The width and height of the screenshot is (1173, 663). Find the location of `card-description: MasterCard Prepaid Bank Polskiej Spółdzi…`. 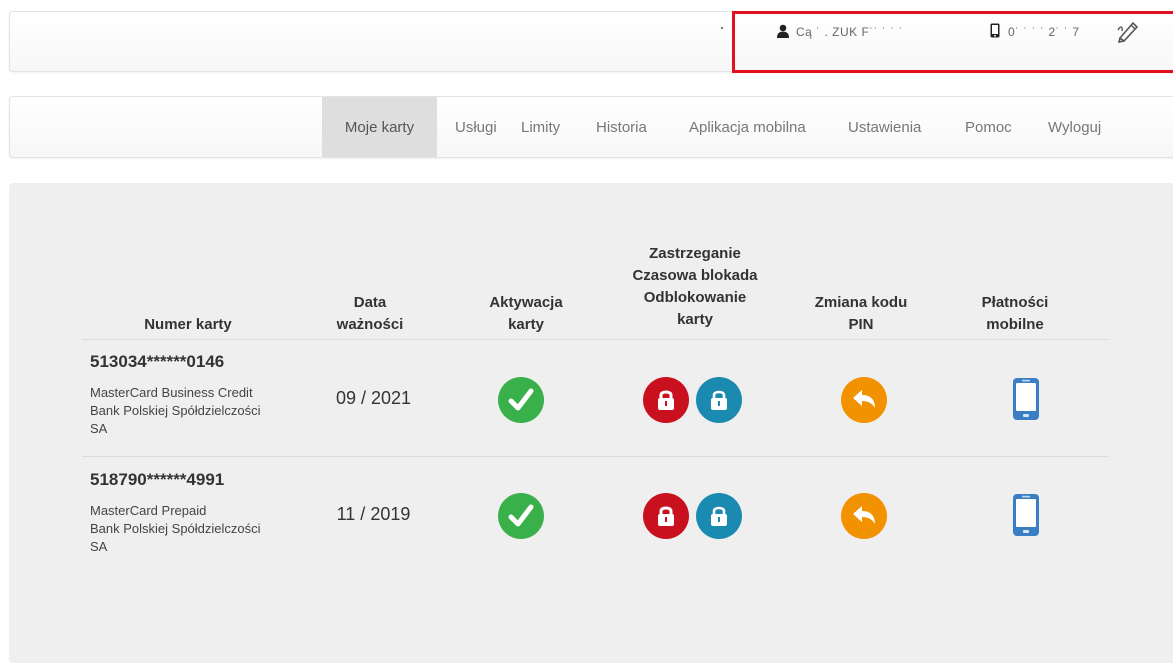

card-description: MasterCard Prepaid Bank Polskiej Spółdzi… is located at coordinates (195, 529).